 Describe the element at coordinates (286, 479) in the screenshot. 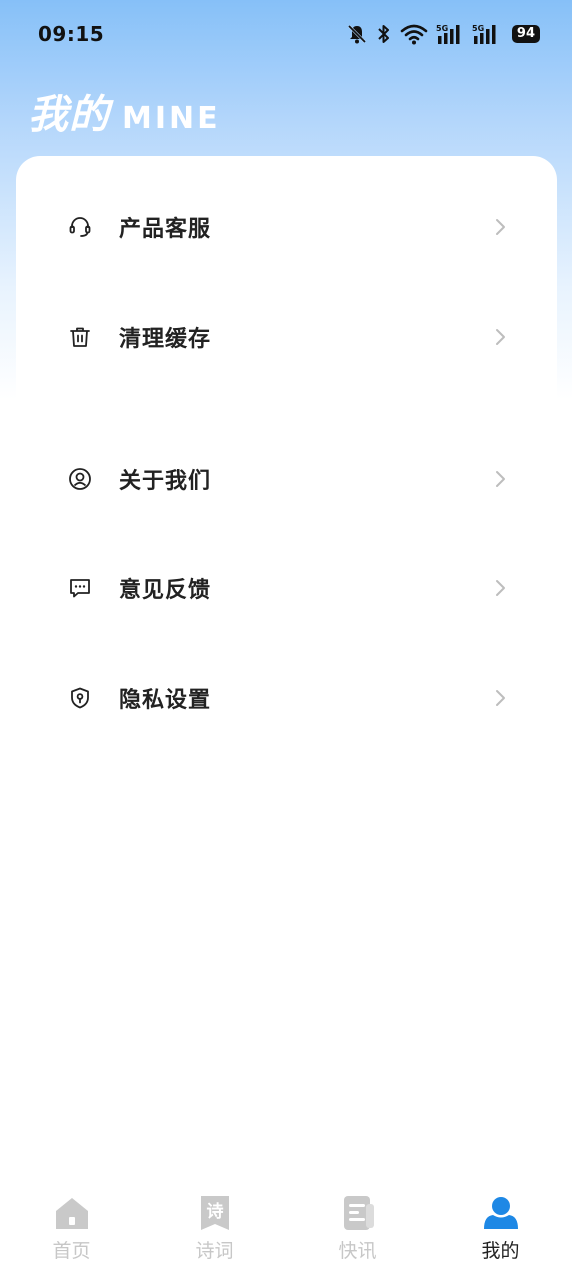

I see `menu-item-about-us: 关于我们` at that location.